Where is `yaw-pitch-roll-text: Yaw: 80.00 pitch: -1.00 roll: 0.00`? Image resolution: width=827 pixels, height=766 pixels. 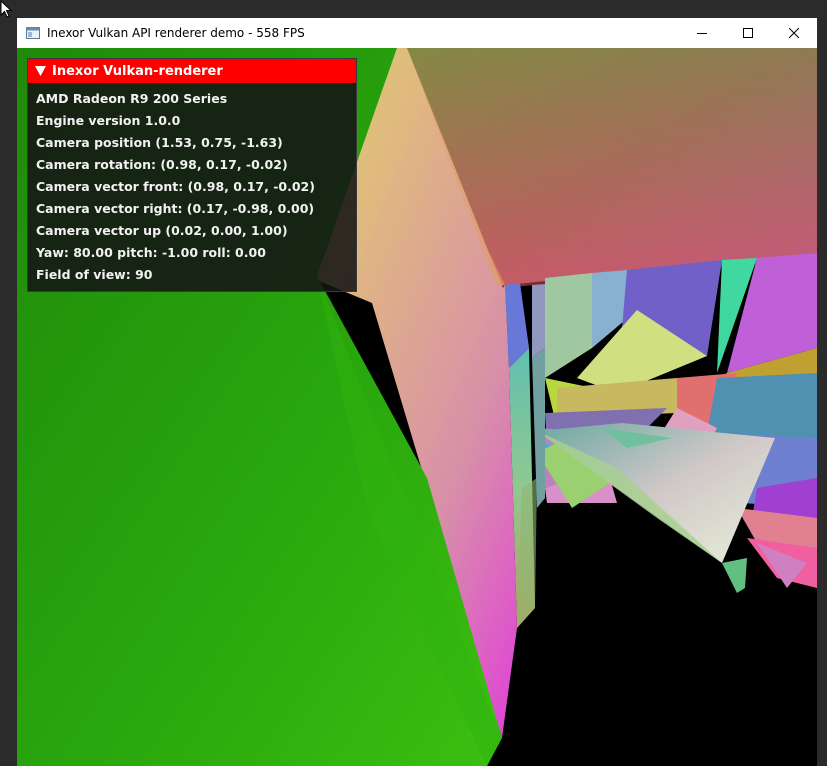 yaw-pitch-roll-text: Yaw: 80.00 pitch: -1.00 roll: 0.00 is located at coordinates (151, 252).